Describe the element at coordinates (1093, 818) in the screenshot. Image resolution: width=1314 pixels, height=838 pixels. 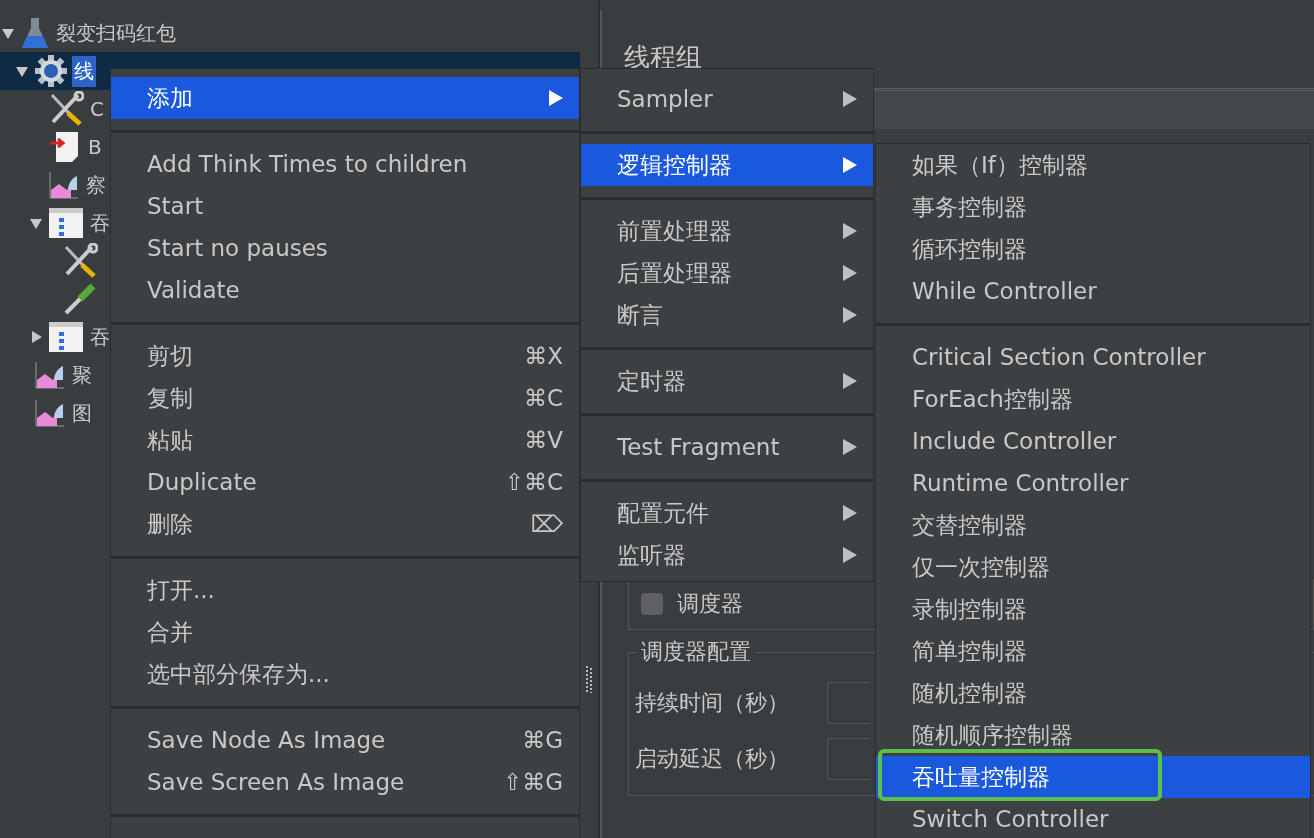
I see `menu-item: Switch Controller` at that location.